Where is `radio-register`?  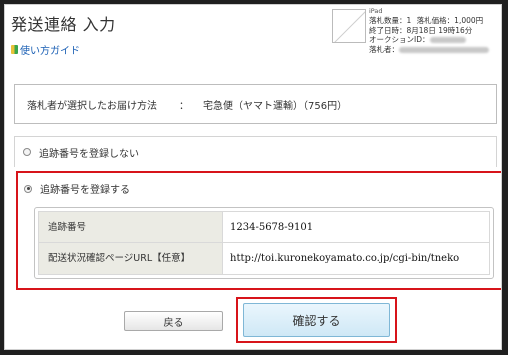 radio-register is located at coordinates (28, 188).